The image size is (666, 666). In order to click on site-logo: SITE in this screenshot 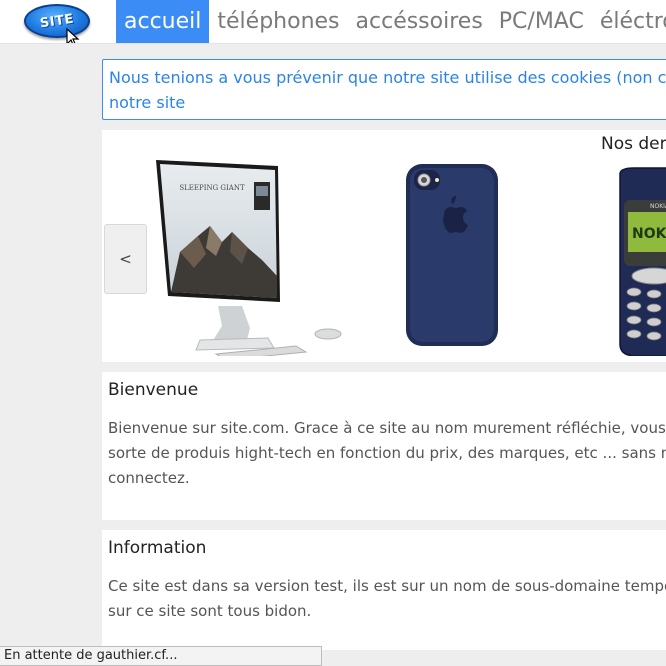, I will do `click(58, 21)`.